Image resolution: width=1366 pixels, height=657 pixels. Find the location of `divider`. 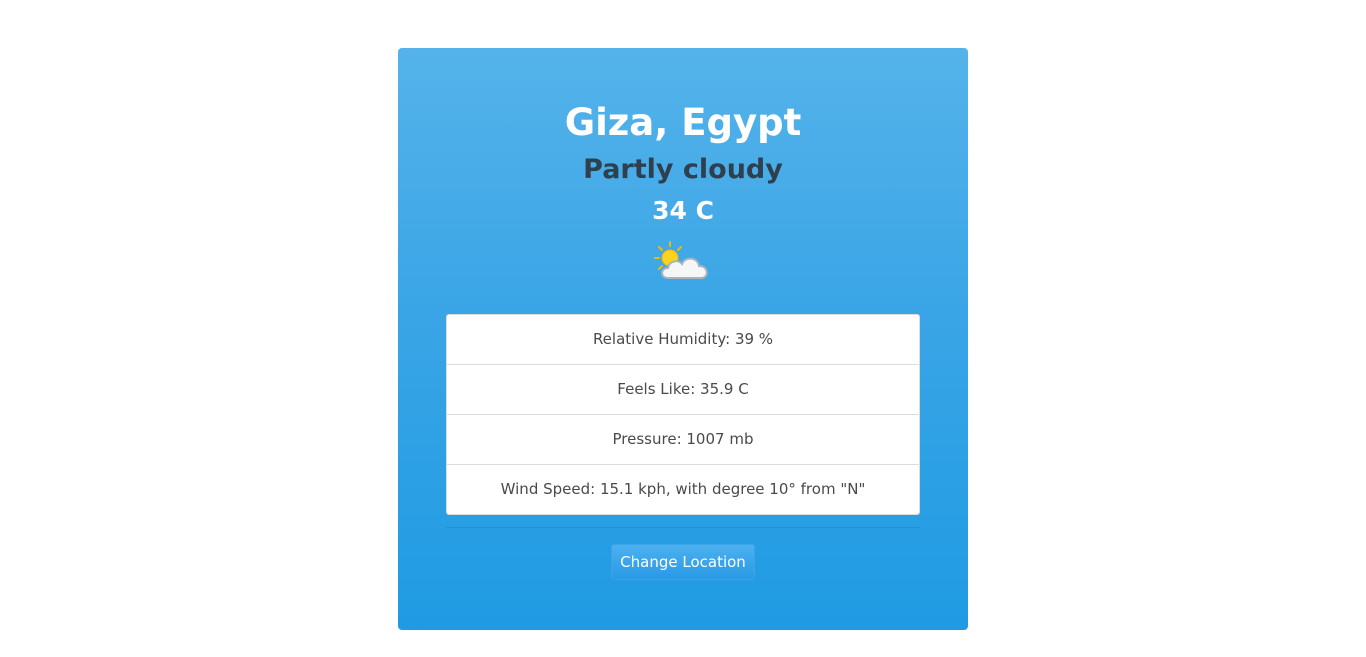

divider is located at coordinates (683, 527).